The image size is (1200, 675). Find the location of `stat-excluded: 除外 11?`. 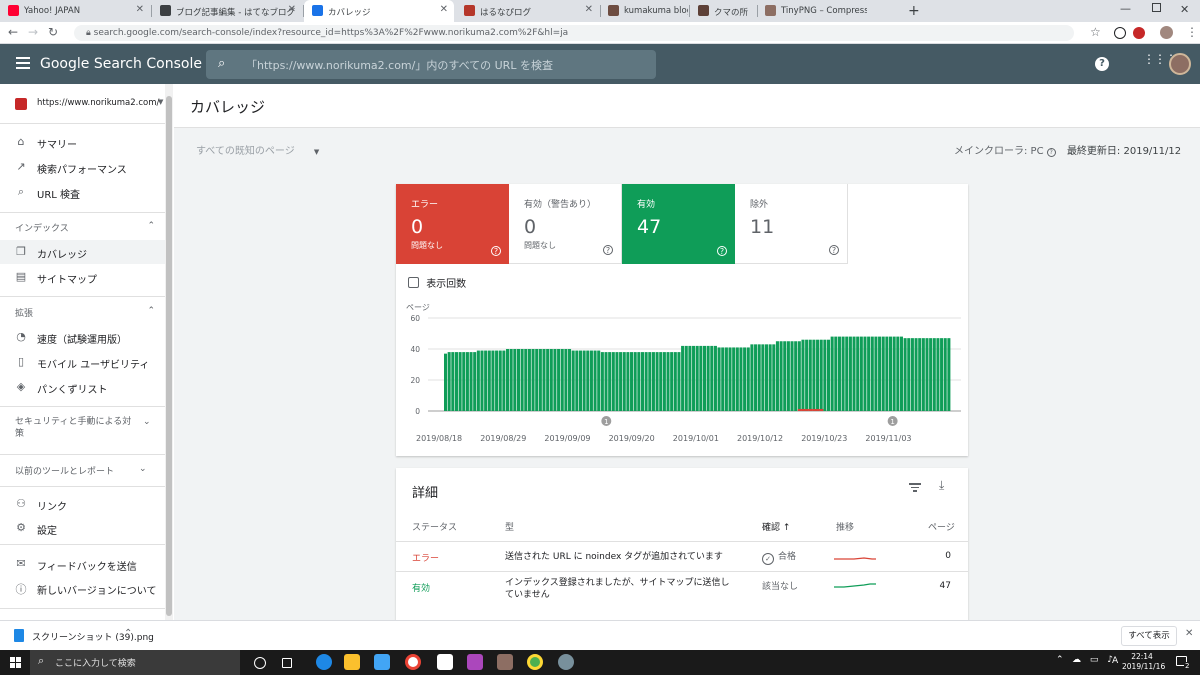

stat-excluded: 除外 11? is located at coordinates (791, 224).